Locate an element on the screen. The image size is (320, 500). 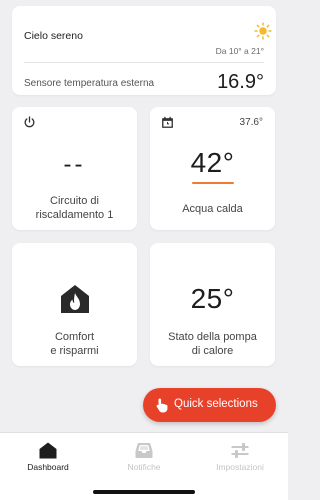
heating-circuit-value: -- is located at coordinates (74, 164).